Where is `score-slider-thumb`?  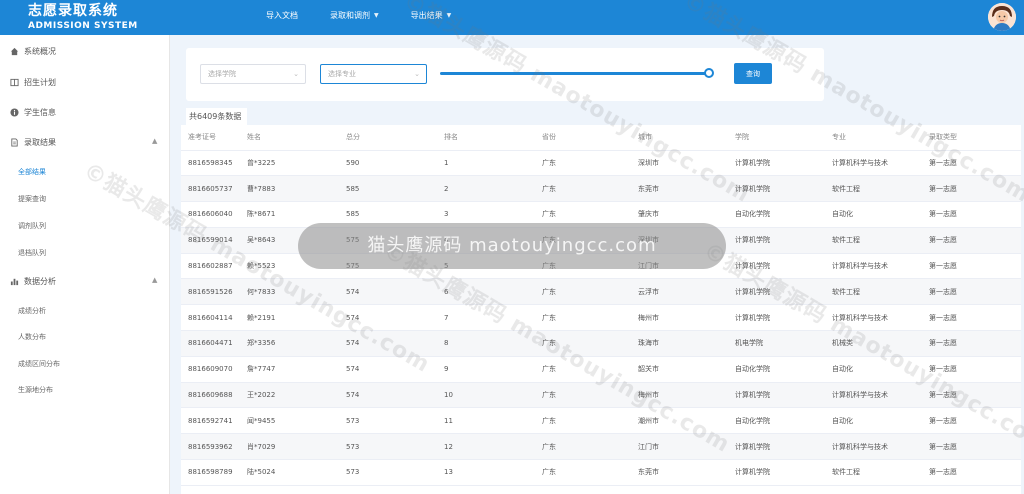 score-slider-thumb is located at coordinates (709, 73).